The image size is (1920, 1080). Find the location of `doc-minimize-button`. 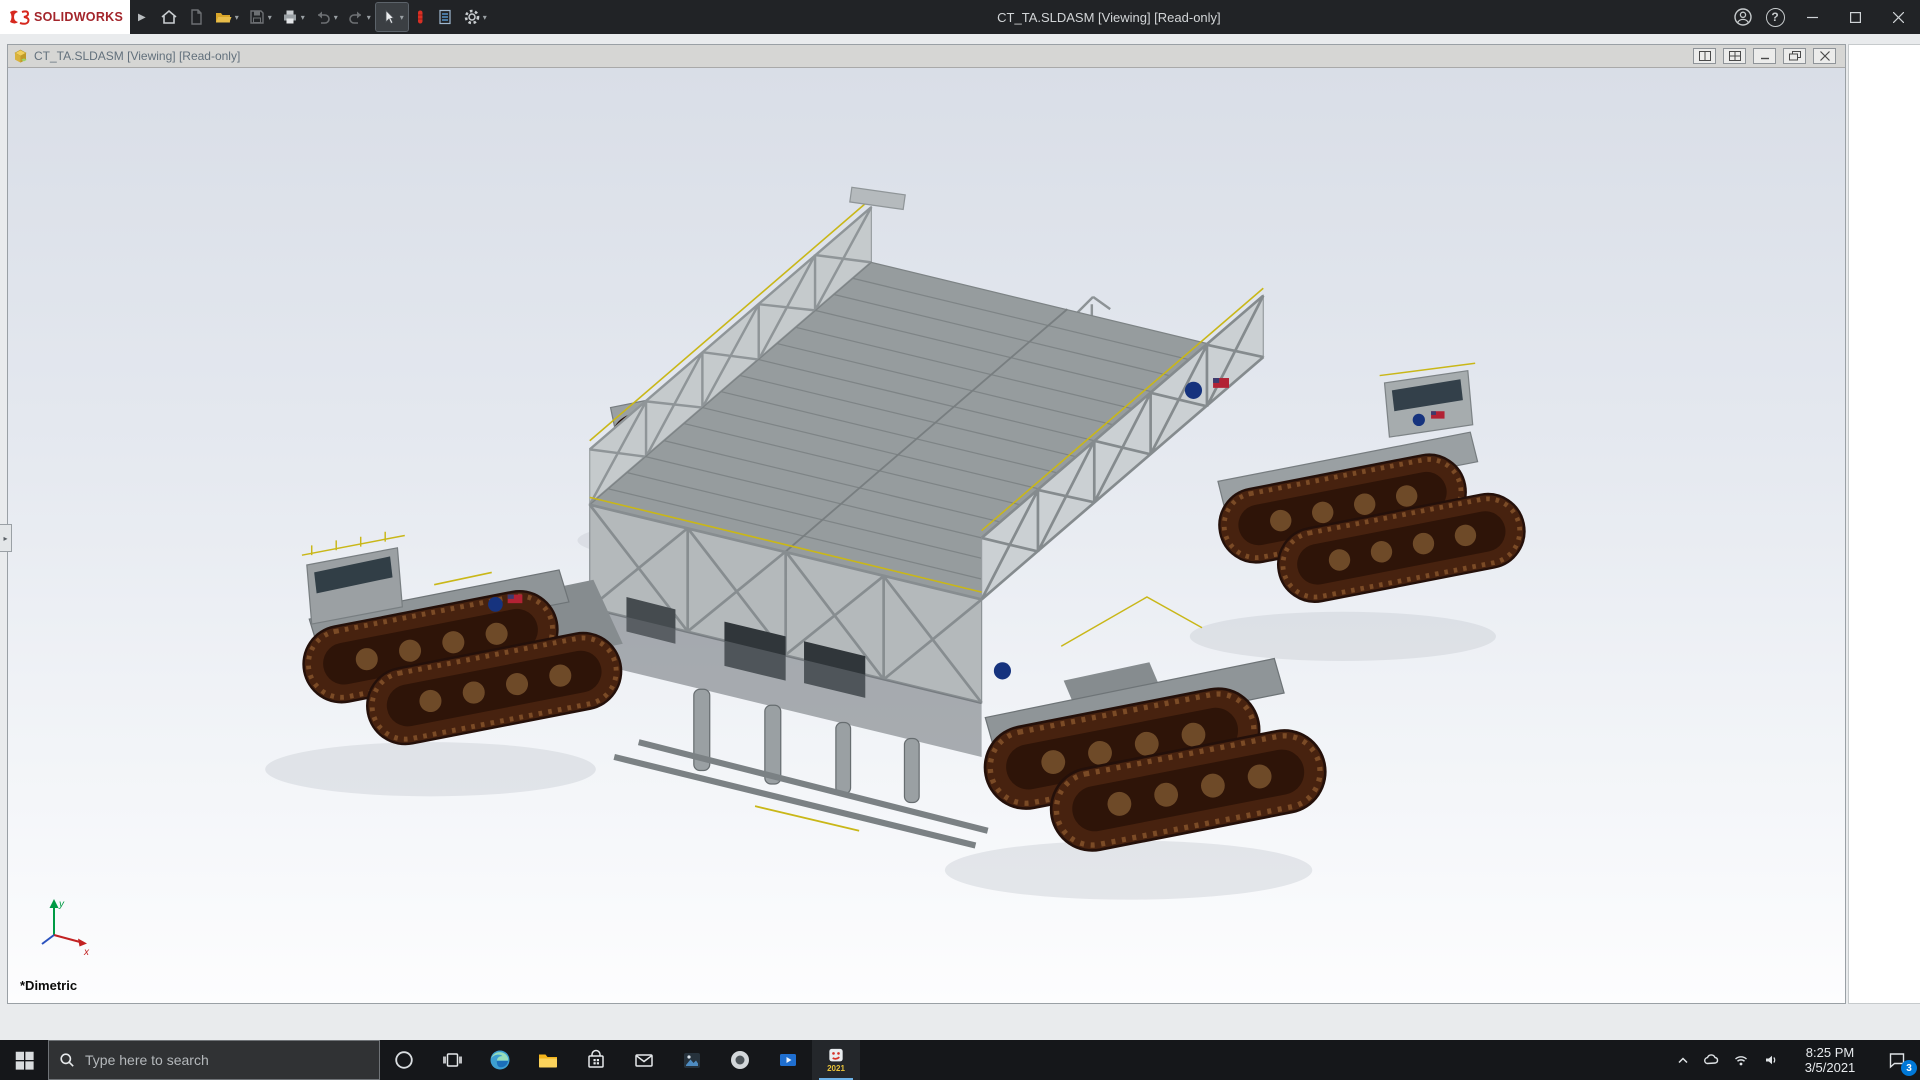

doc-minimize-button is located at coordinates (1764, 56).